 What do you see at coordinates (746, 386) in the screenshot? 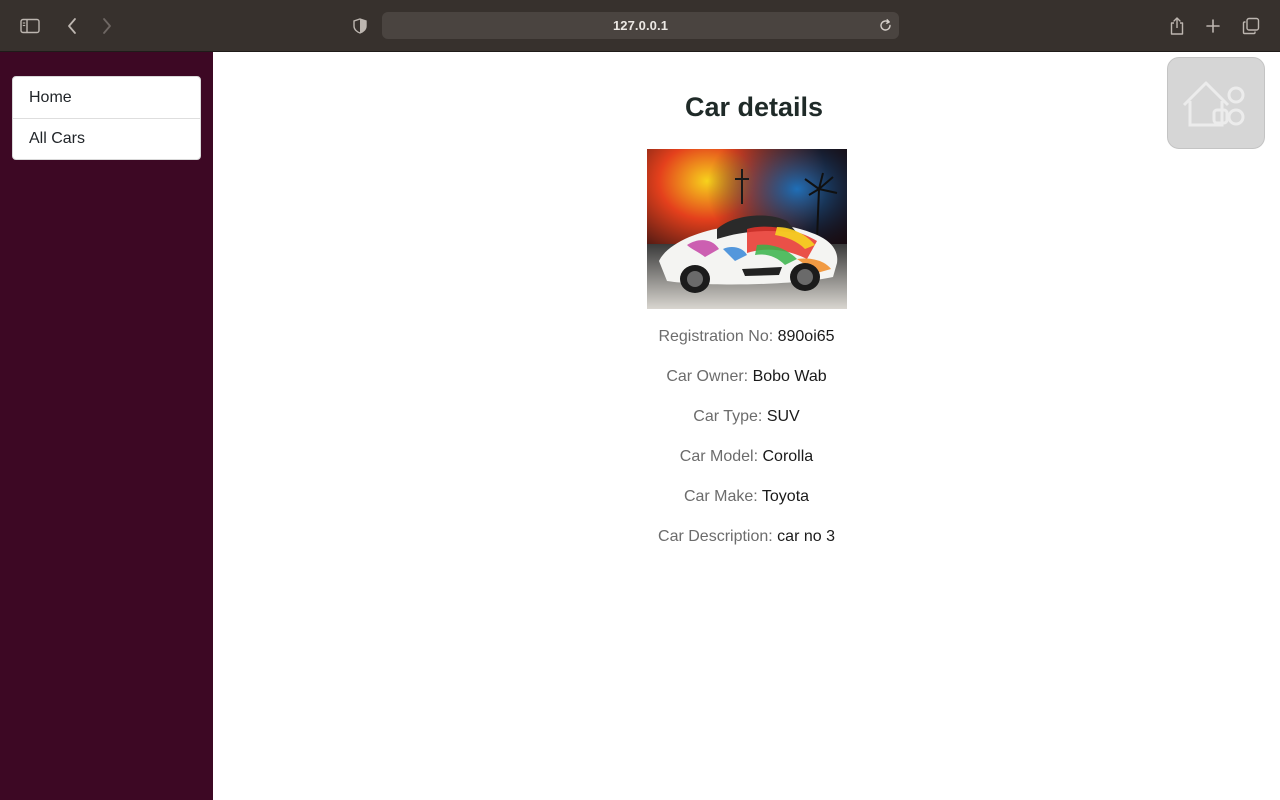
I see `detail-owner: Car Owner: Bobo Wab` at bounding box center [746, 386].